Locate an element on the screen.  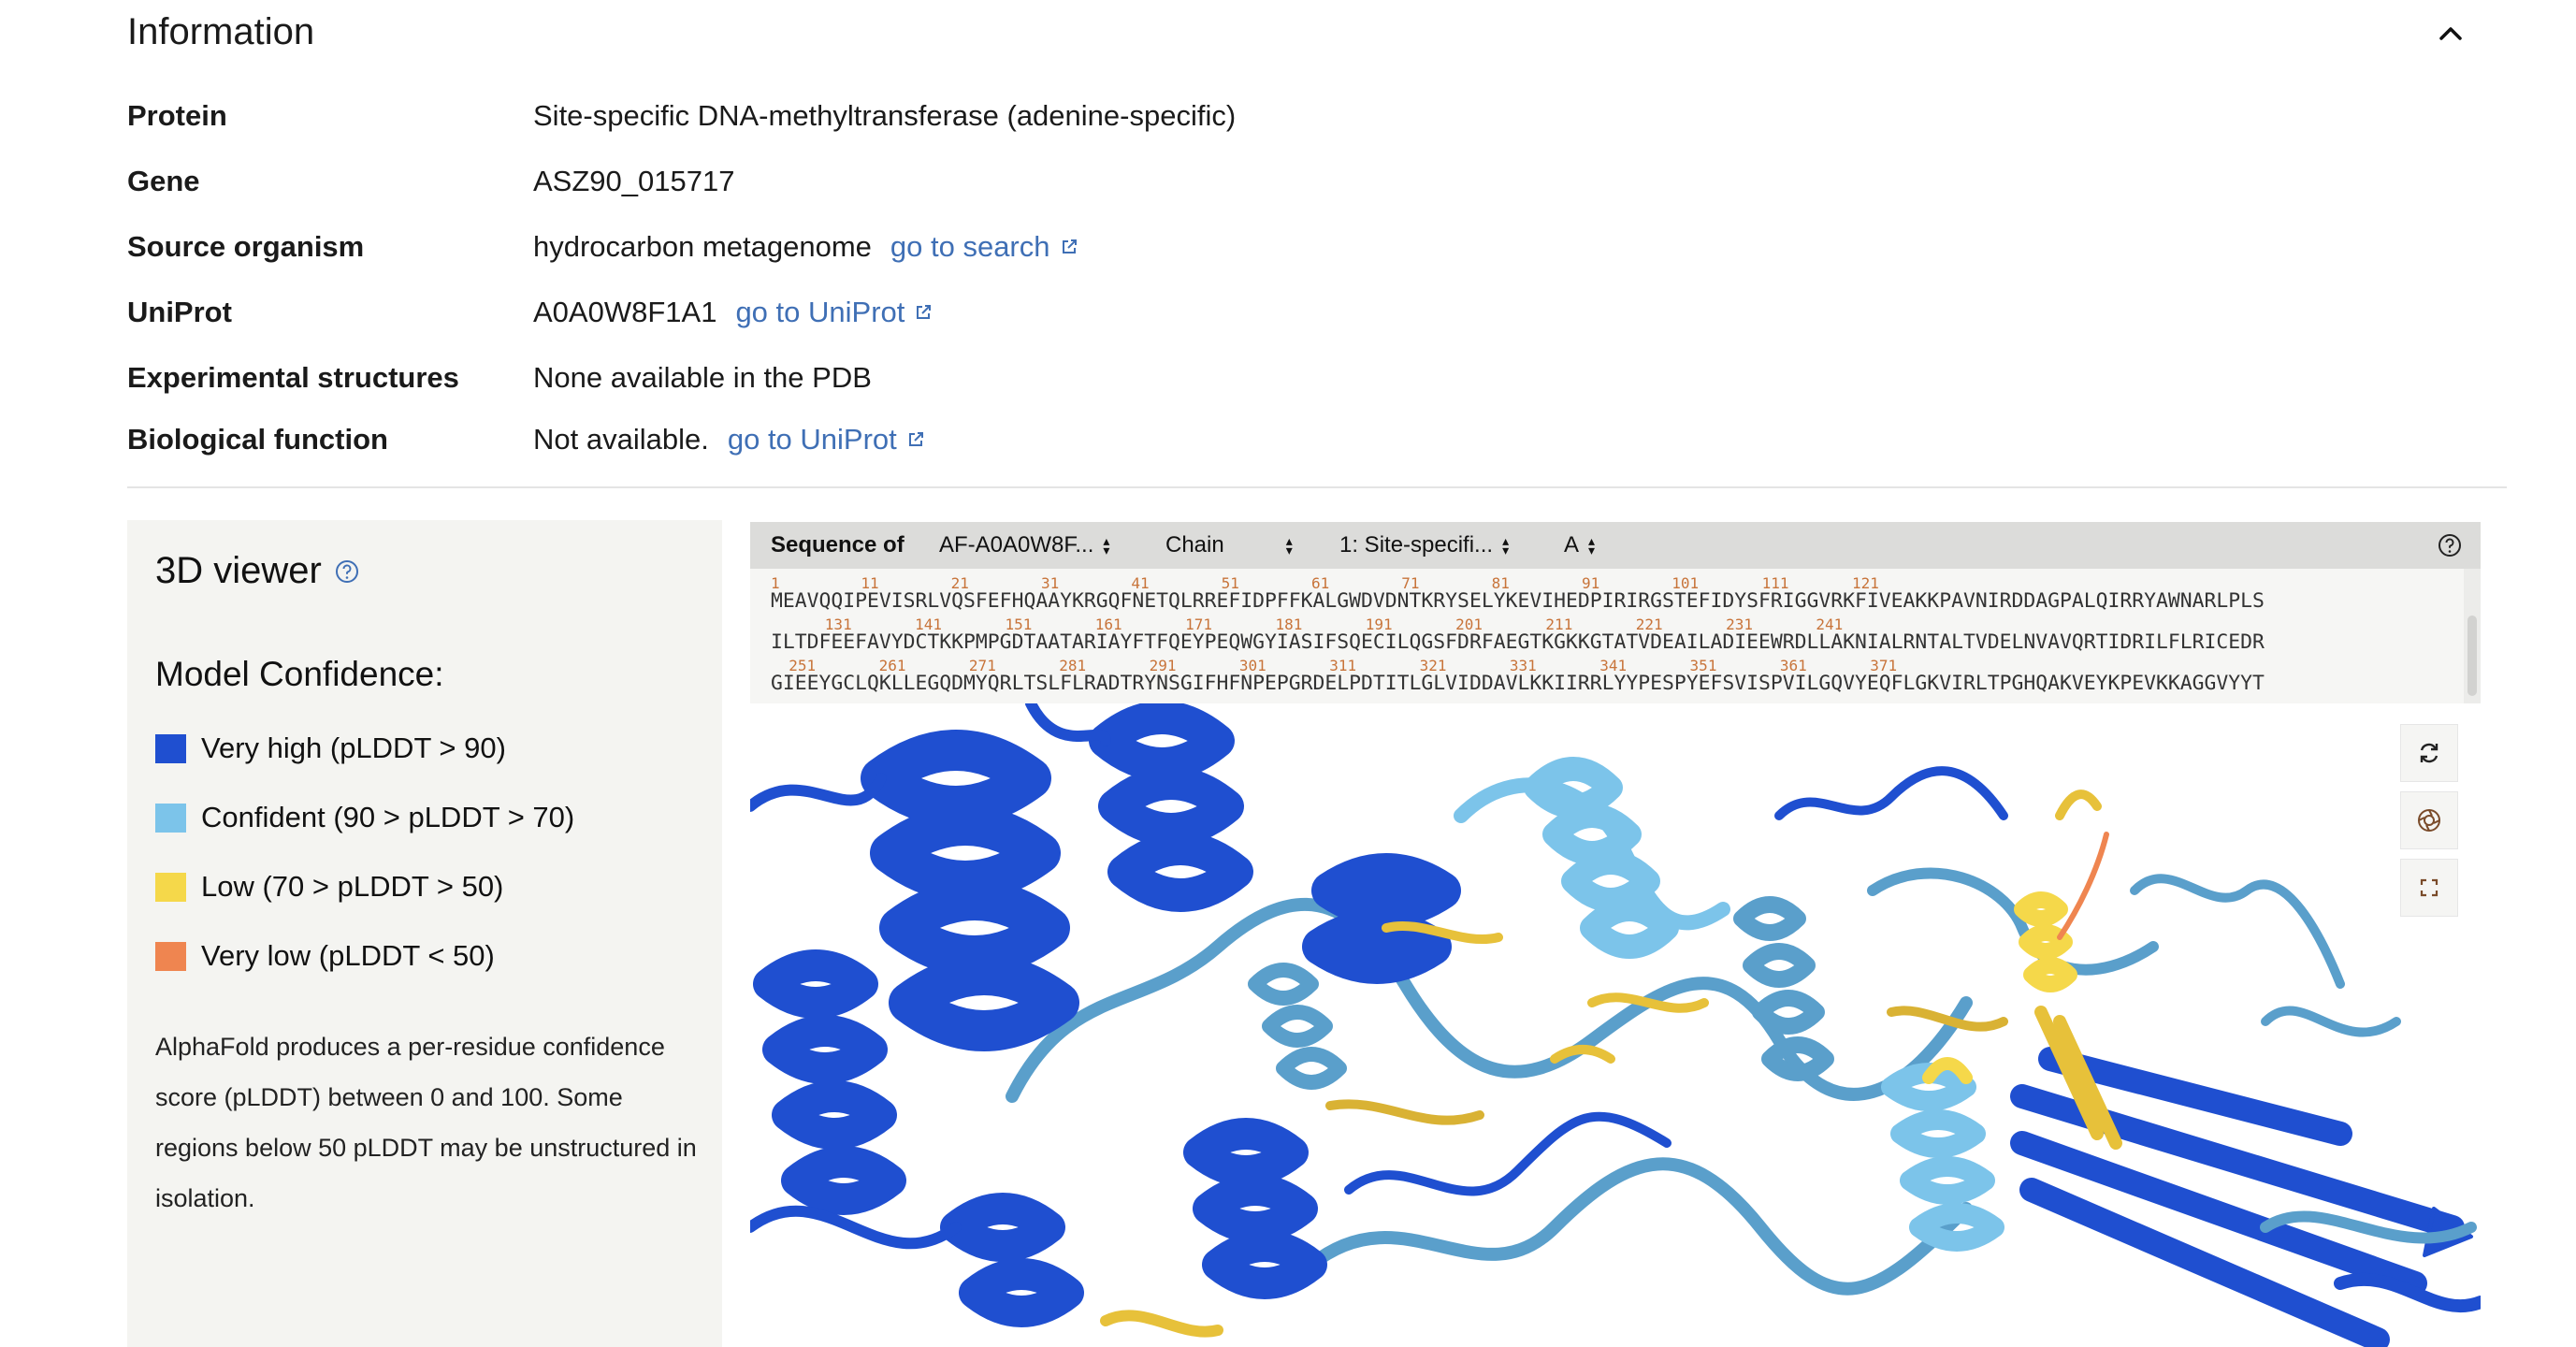
chevron-up-icon is located at coordinates (2450, 33).